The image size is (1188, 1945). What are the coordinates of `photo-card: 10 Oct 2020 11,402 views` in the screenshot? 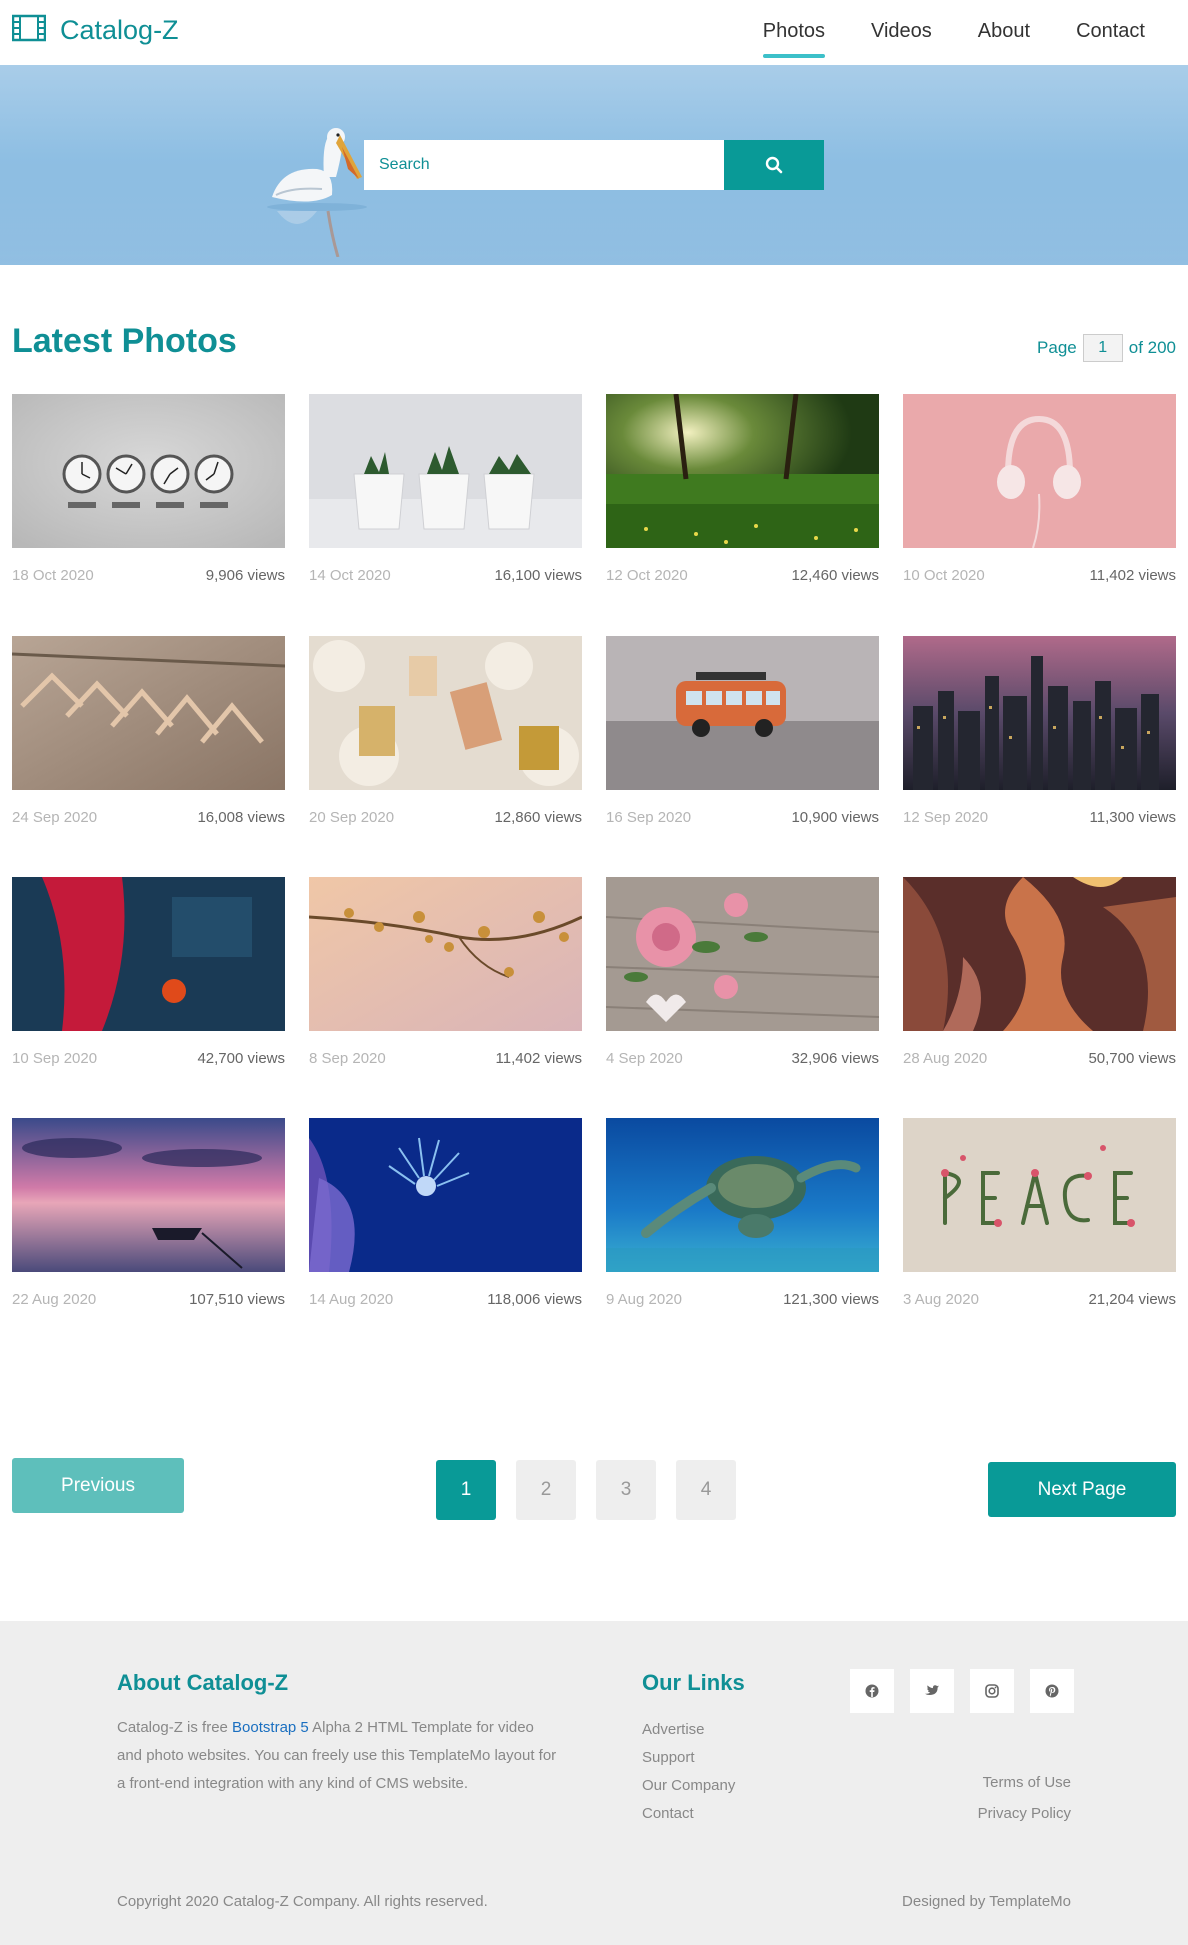 It's located at (1039, 489).